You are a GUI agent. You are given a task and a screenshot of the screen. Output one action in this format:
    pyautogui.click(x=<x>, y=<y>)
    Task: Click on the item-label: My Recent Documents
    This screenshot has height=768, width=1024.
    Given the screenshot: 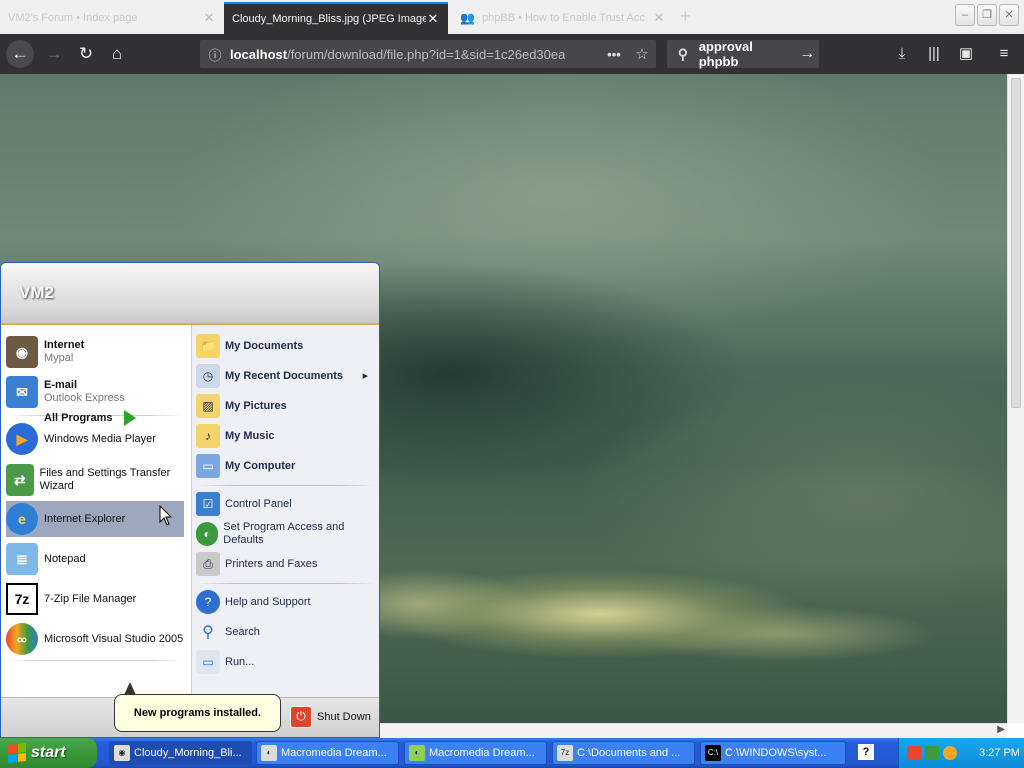 What is the action you would take?
    pyautogui.click(x=284, y=375)
    